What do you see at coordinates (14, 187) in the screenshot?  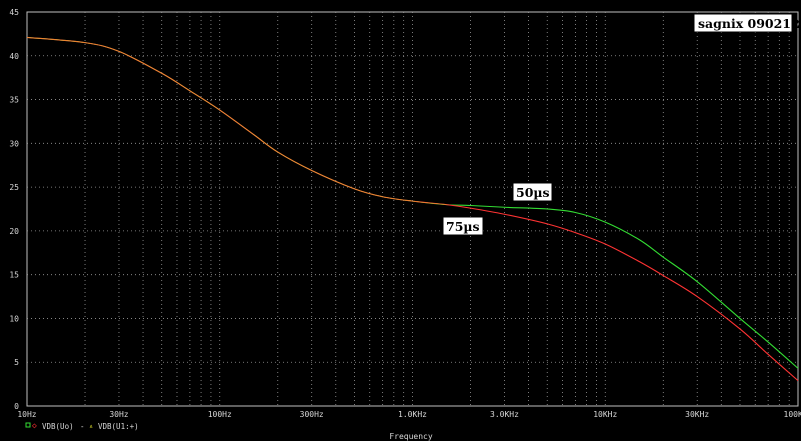 I see `y-tick-label: 25` at bounding box center [14, 187].